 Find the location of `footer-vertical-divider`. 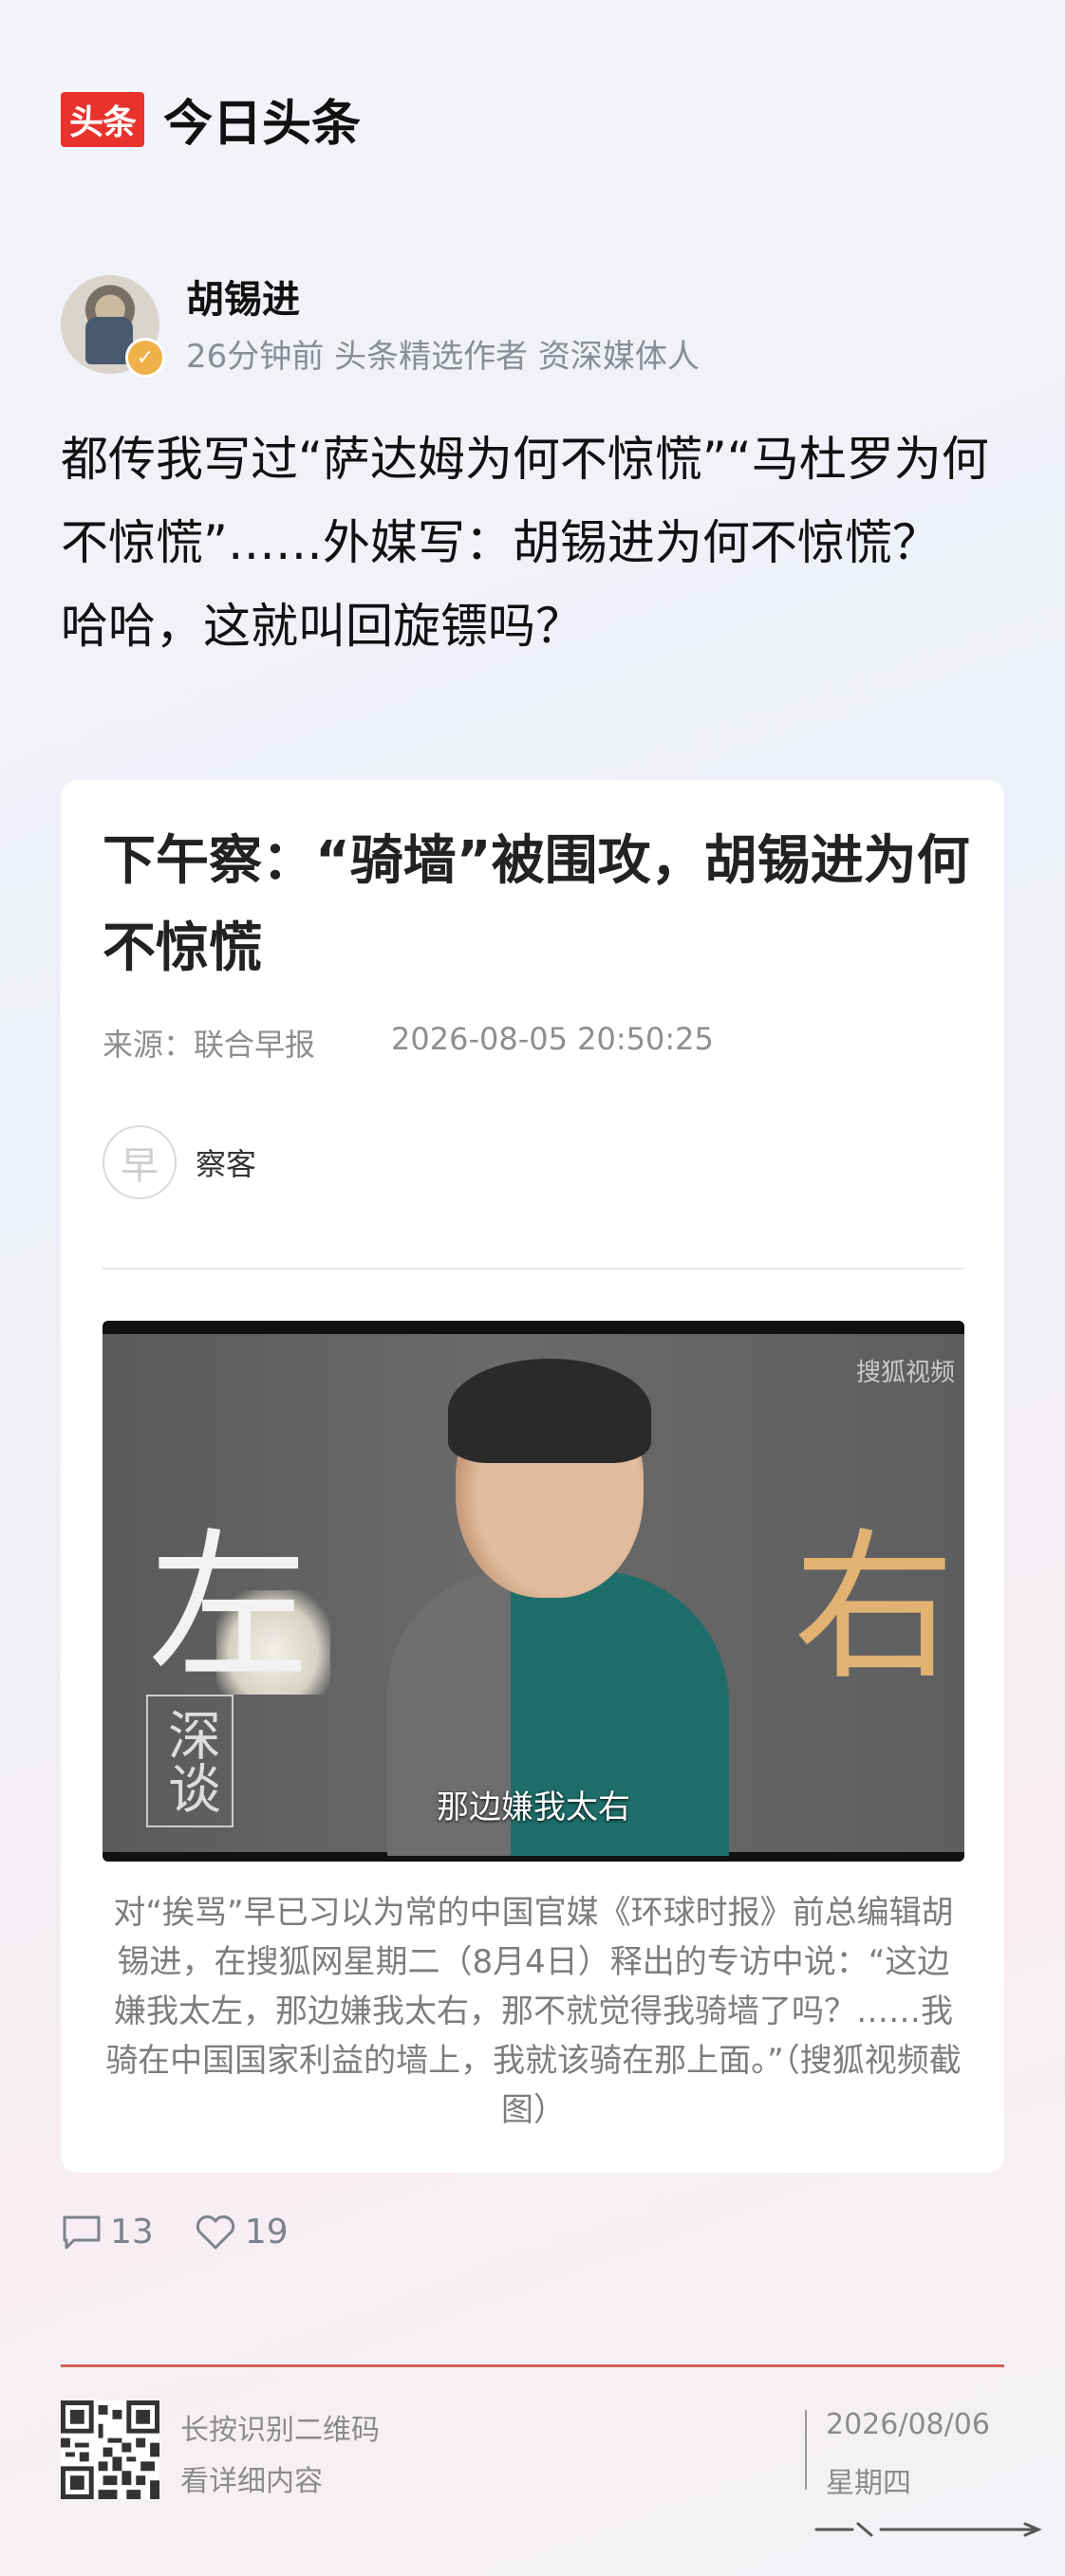

footer-vertical-divider is located at coordinates (806, 2450).